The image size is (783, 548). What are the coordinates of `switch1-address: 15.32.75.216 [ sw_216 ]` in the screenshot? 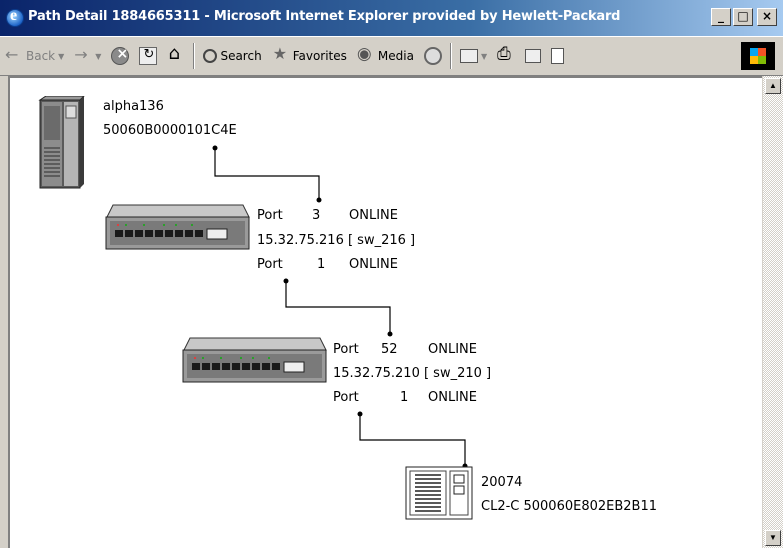 It's located at (336, 240).